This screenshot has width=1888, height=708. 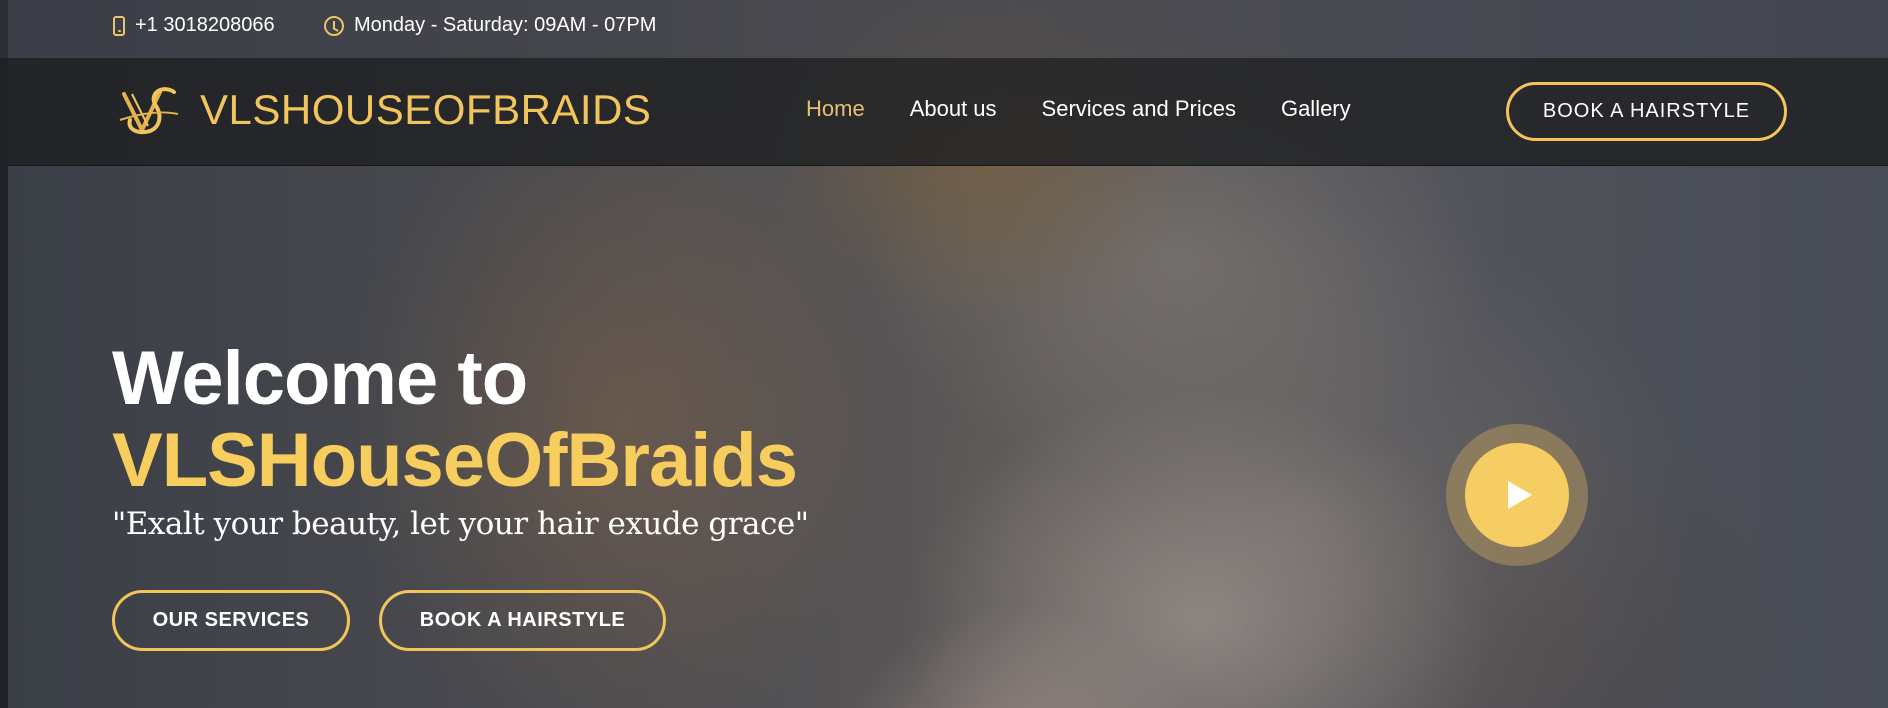 I want to click on play-icon, so click(x=1520, y=495).